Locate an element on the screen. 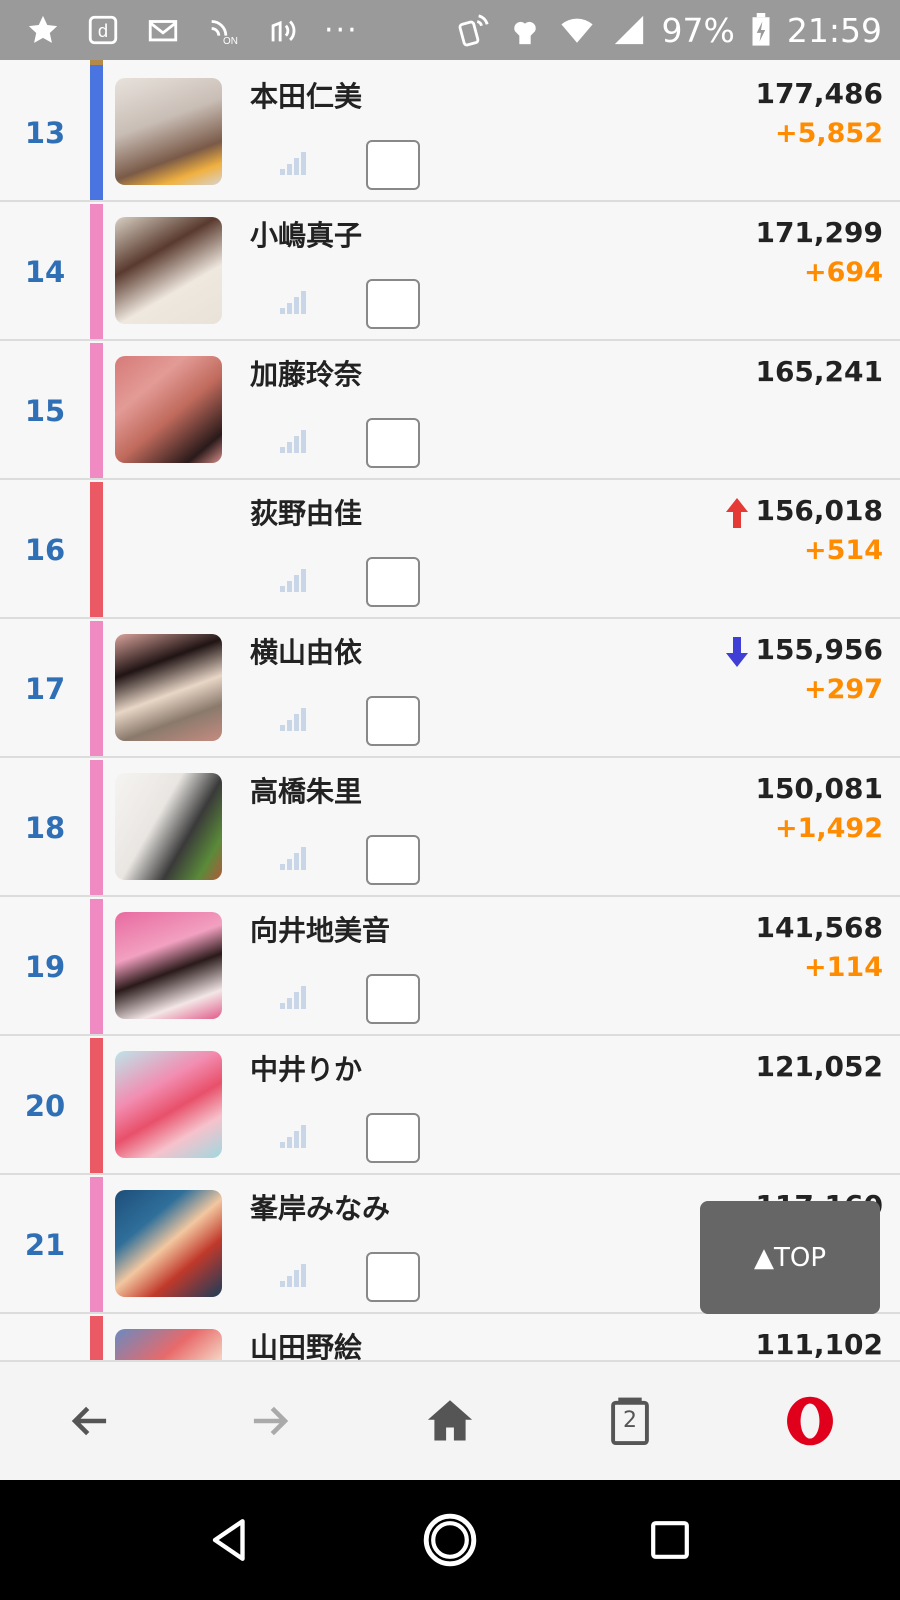 Image resolution: width=900 pixels, height=1600 pixels. forward-arrow-icon is located at coordinates (271, 1421).